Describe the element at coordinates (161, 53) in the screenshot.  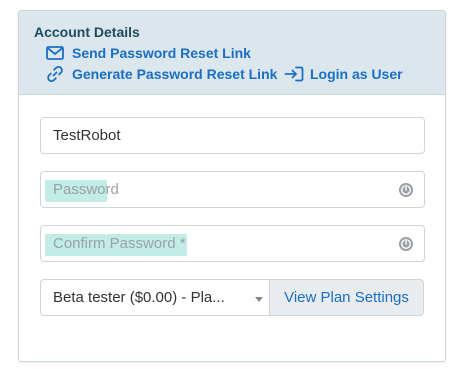
I see `send-password-reset-label: Send Password Reset Link` at that location.